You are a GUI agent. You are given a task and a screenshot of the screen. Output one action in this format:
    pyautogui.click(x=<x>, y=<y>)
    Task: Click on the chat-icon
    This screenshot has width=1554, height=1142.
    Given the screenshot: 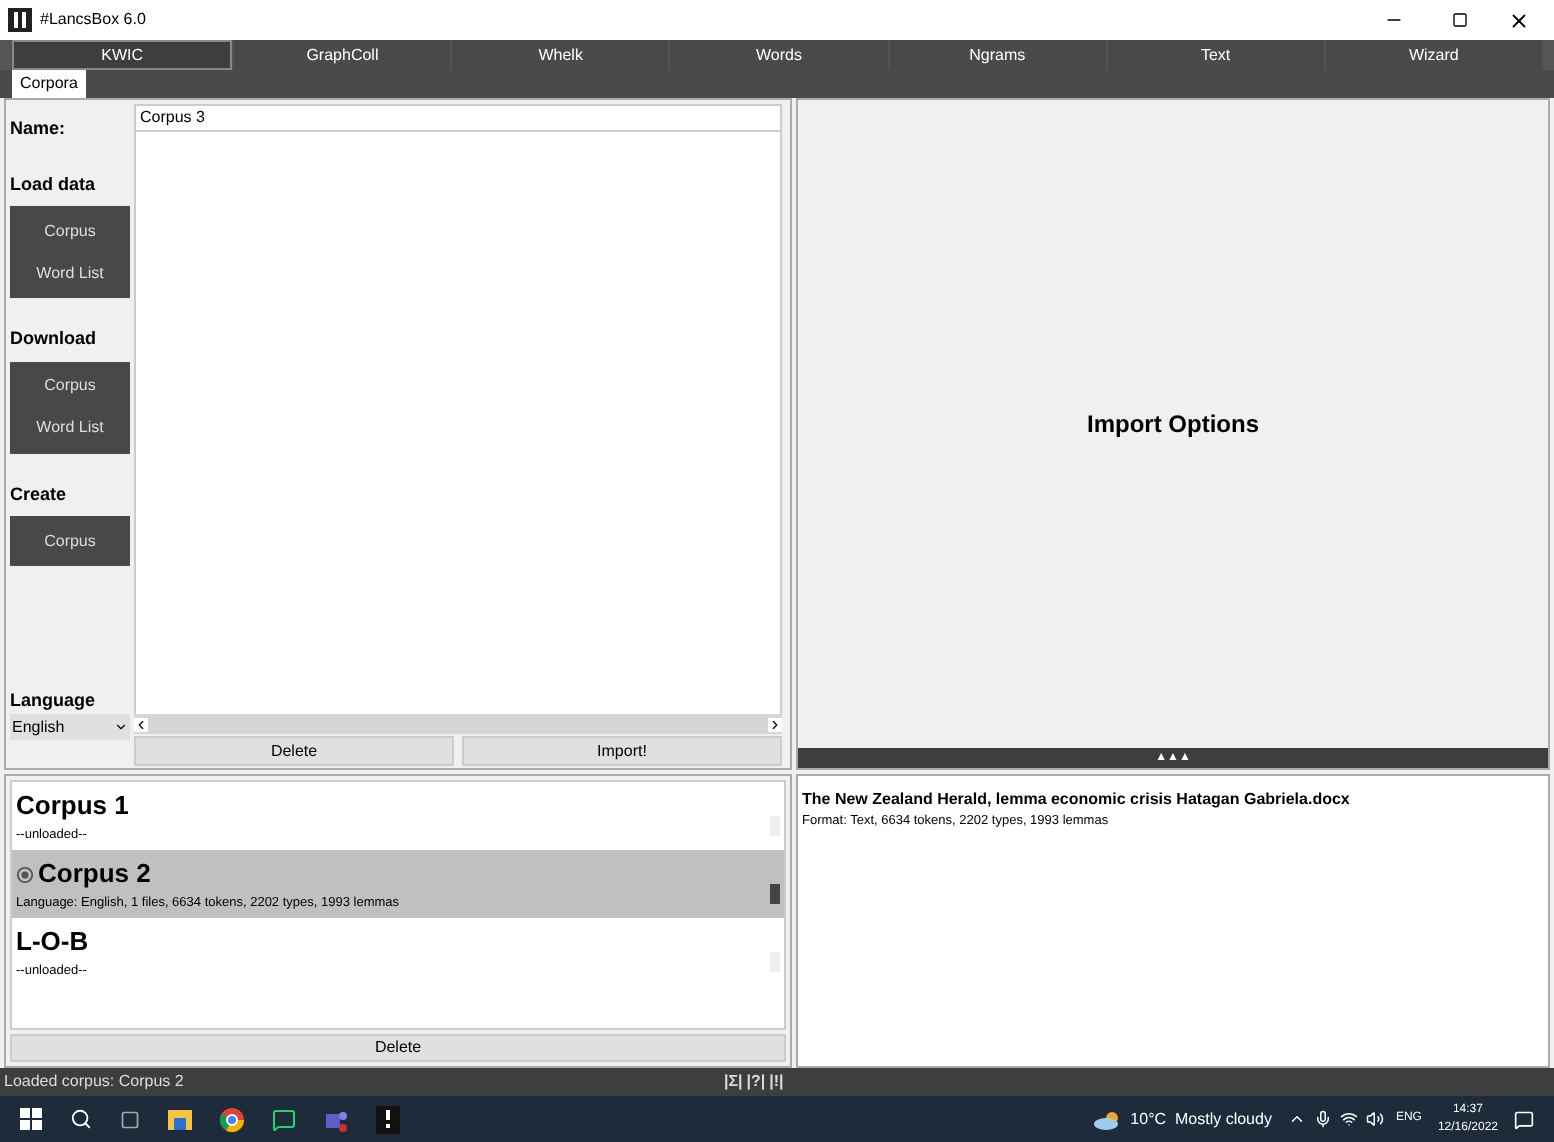 What is the action you would take?
    pyautogui.click(x=284, y=1119)
    